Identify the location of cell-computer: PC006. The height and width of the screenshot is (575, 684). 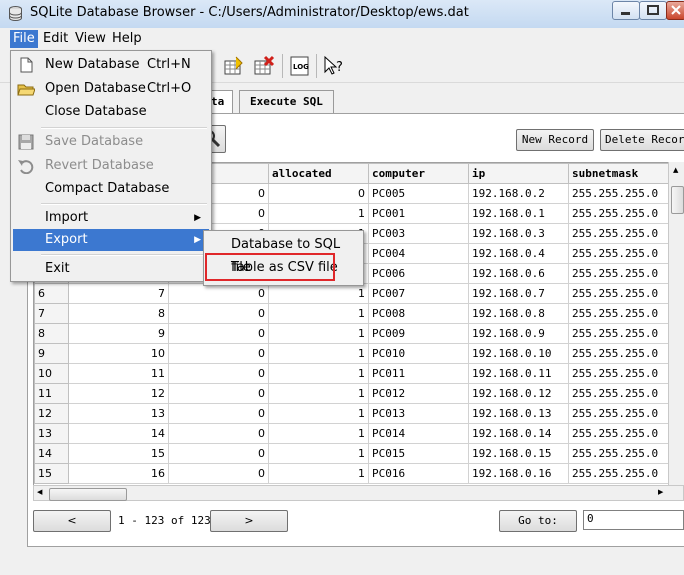
(418, 273).